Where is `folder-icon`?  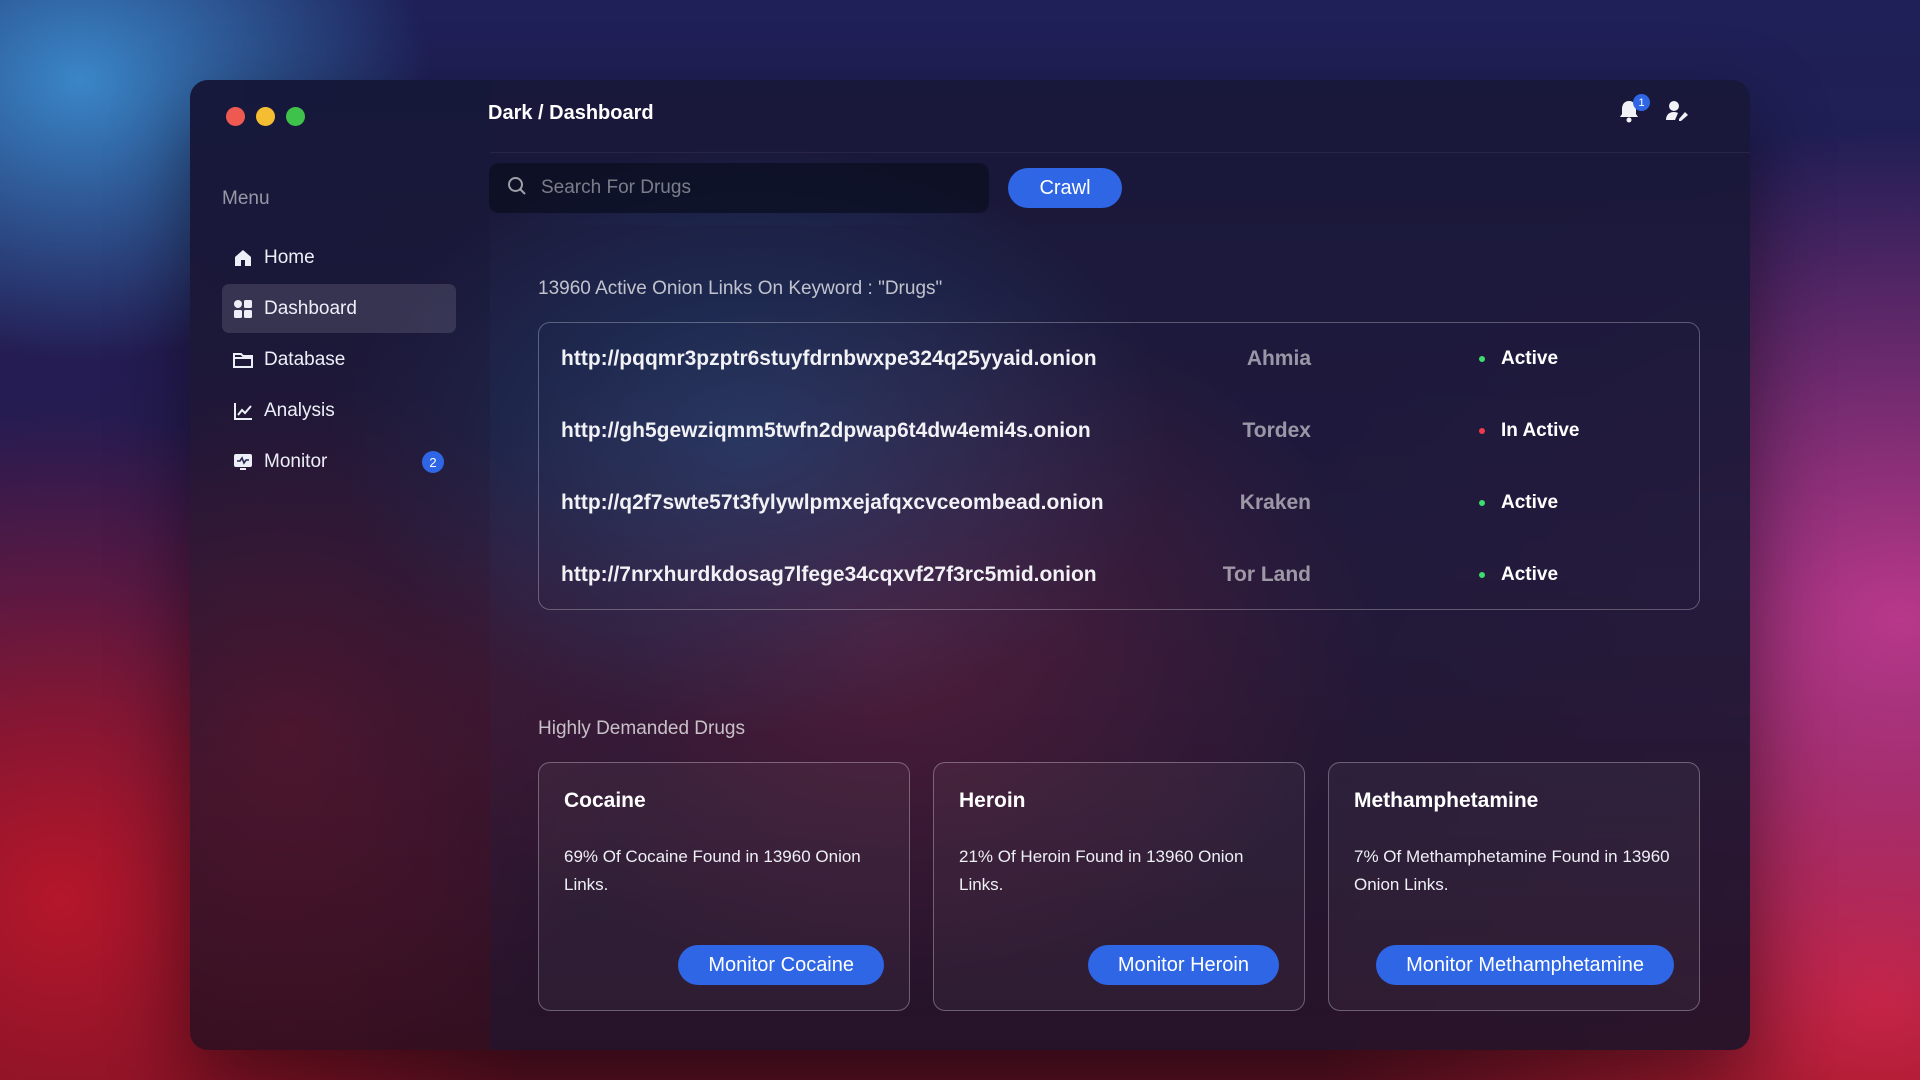
folder-icon is located at coordinates (243, 360).